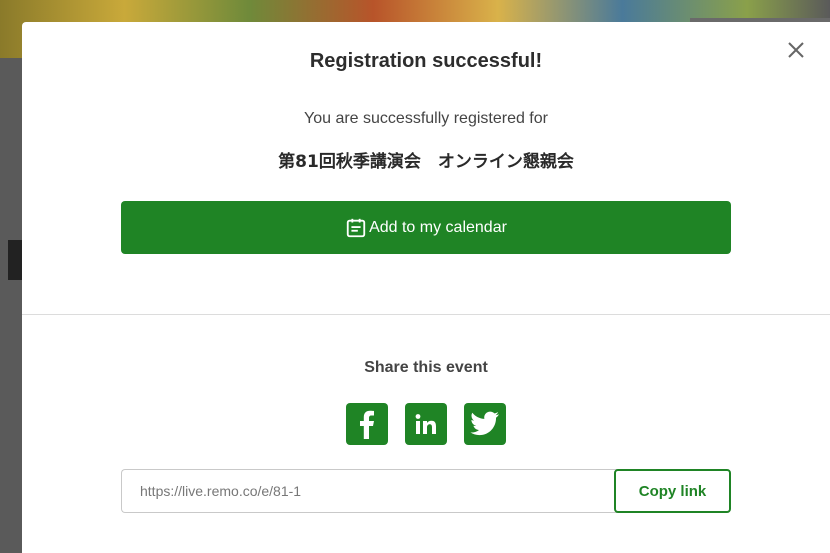 This screenshot has width=830, height=553. I want to click on linkedin-share-button, so click(426, 424).